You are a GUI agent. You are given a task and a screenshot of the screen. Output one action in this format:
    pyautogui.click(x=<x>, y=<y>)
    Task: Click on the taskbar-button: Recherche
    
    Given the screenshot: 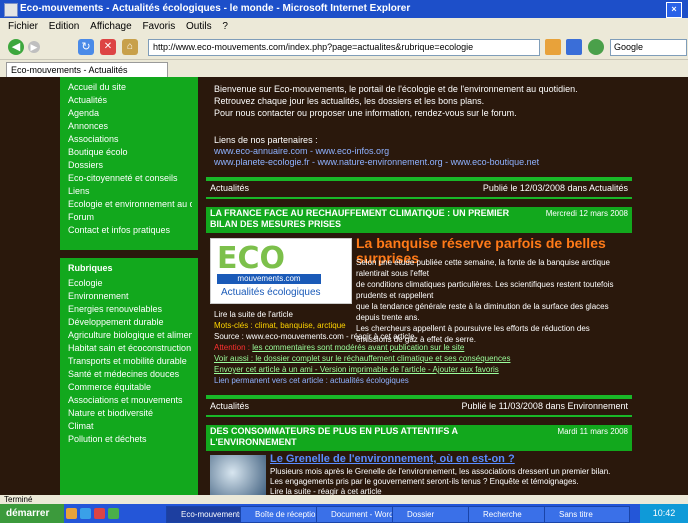 What is the action you would take?
    pyautogui.click(x=512, y=514)
    